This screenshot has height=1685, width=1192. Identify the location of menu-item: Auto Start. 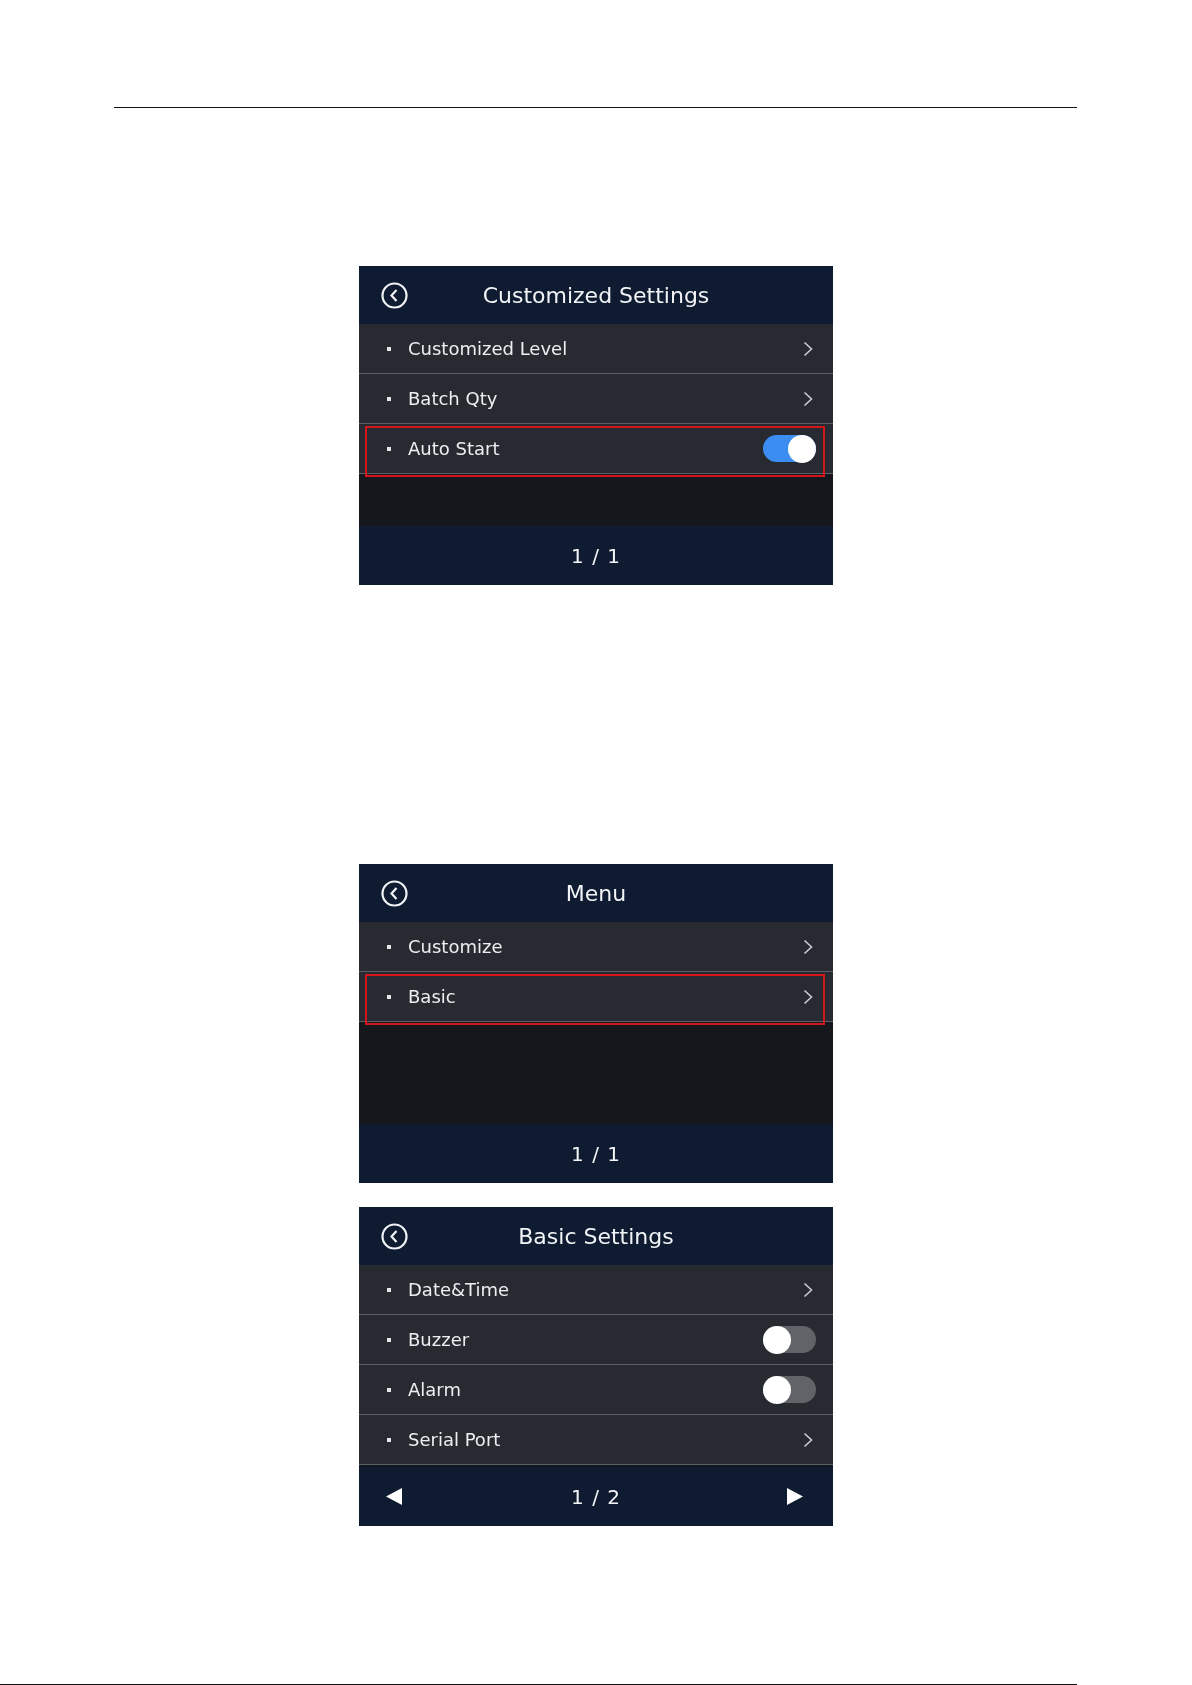
(596, 449).